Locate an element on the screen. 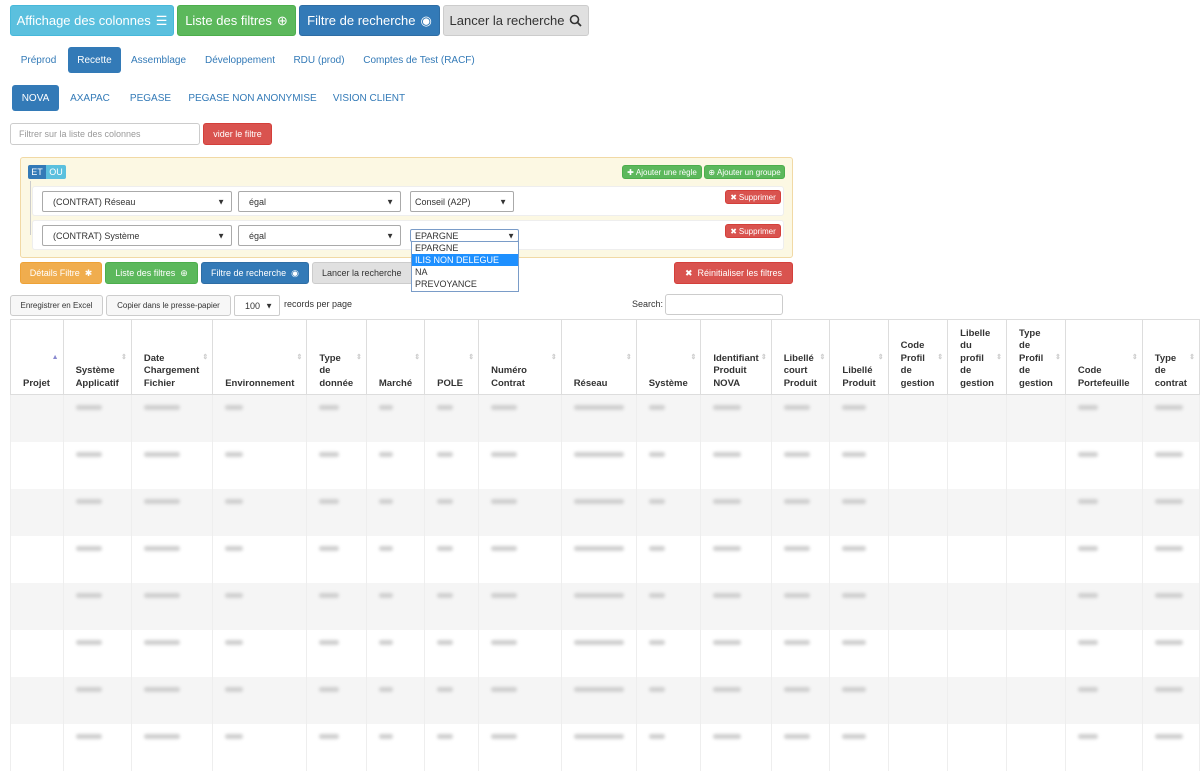 The height and width of the screenshot is (774, 1200). filters-list-button-secondary: Liste des filtres ⊕ is located at coordinates (151, 273).